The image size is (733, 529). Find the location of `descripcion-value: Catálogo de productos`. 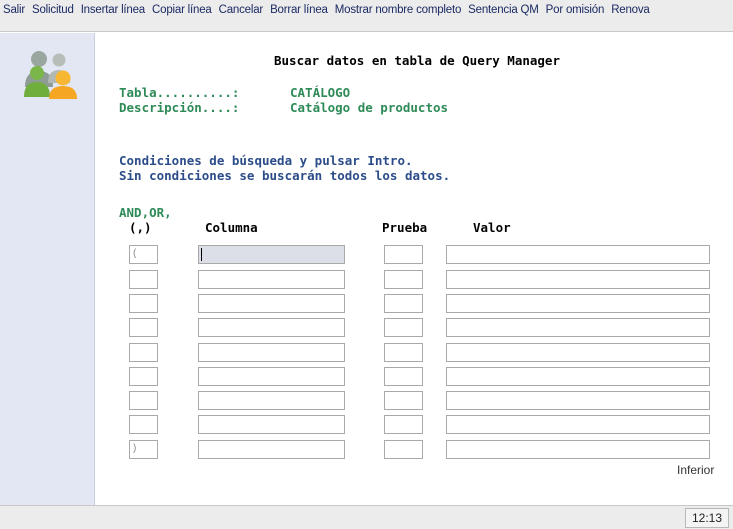

descripcion-value: Catálogo de productos is located at coordinates (369, 107).